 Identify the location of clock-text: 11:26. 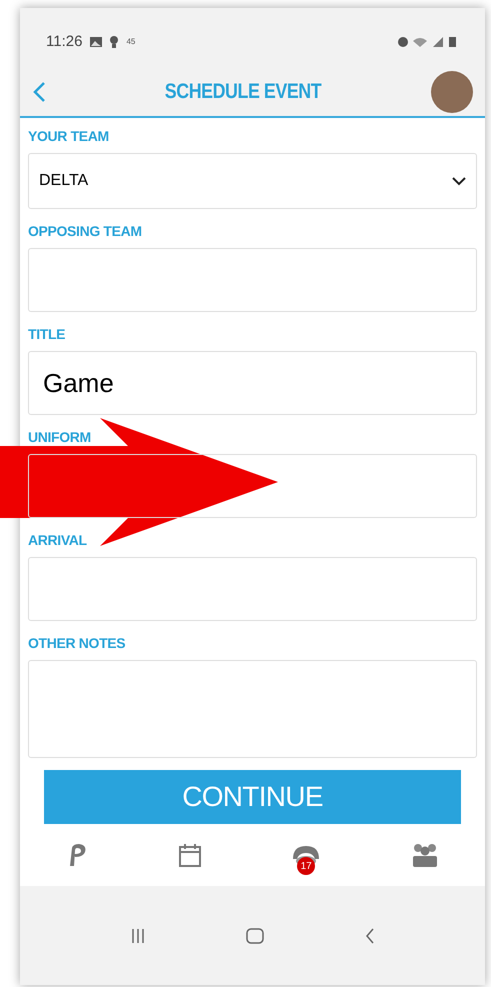
(64, 42).